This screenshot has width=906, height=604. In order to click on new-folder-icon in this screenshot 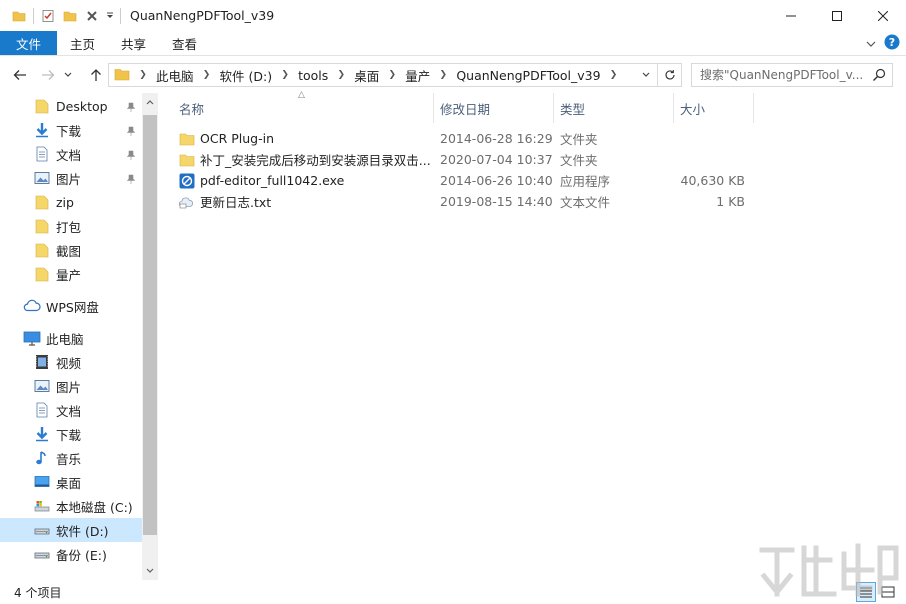, I will do `click(70, 16)`.